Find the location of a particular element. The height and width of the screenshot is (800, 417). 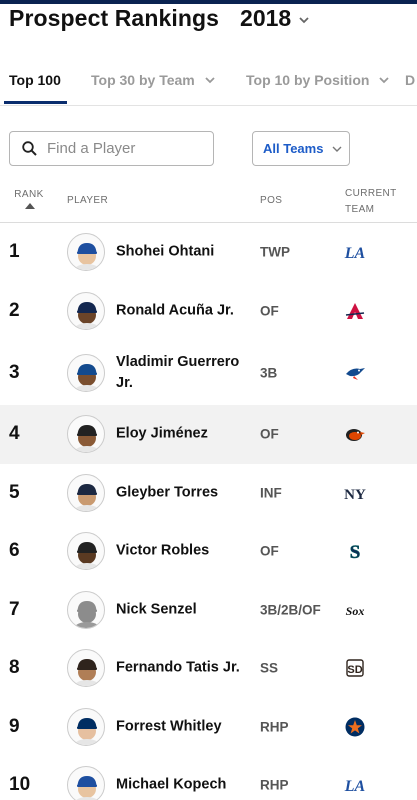

player-name: Ronald Acuña Jr. is located at coordinates (181, 310).